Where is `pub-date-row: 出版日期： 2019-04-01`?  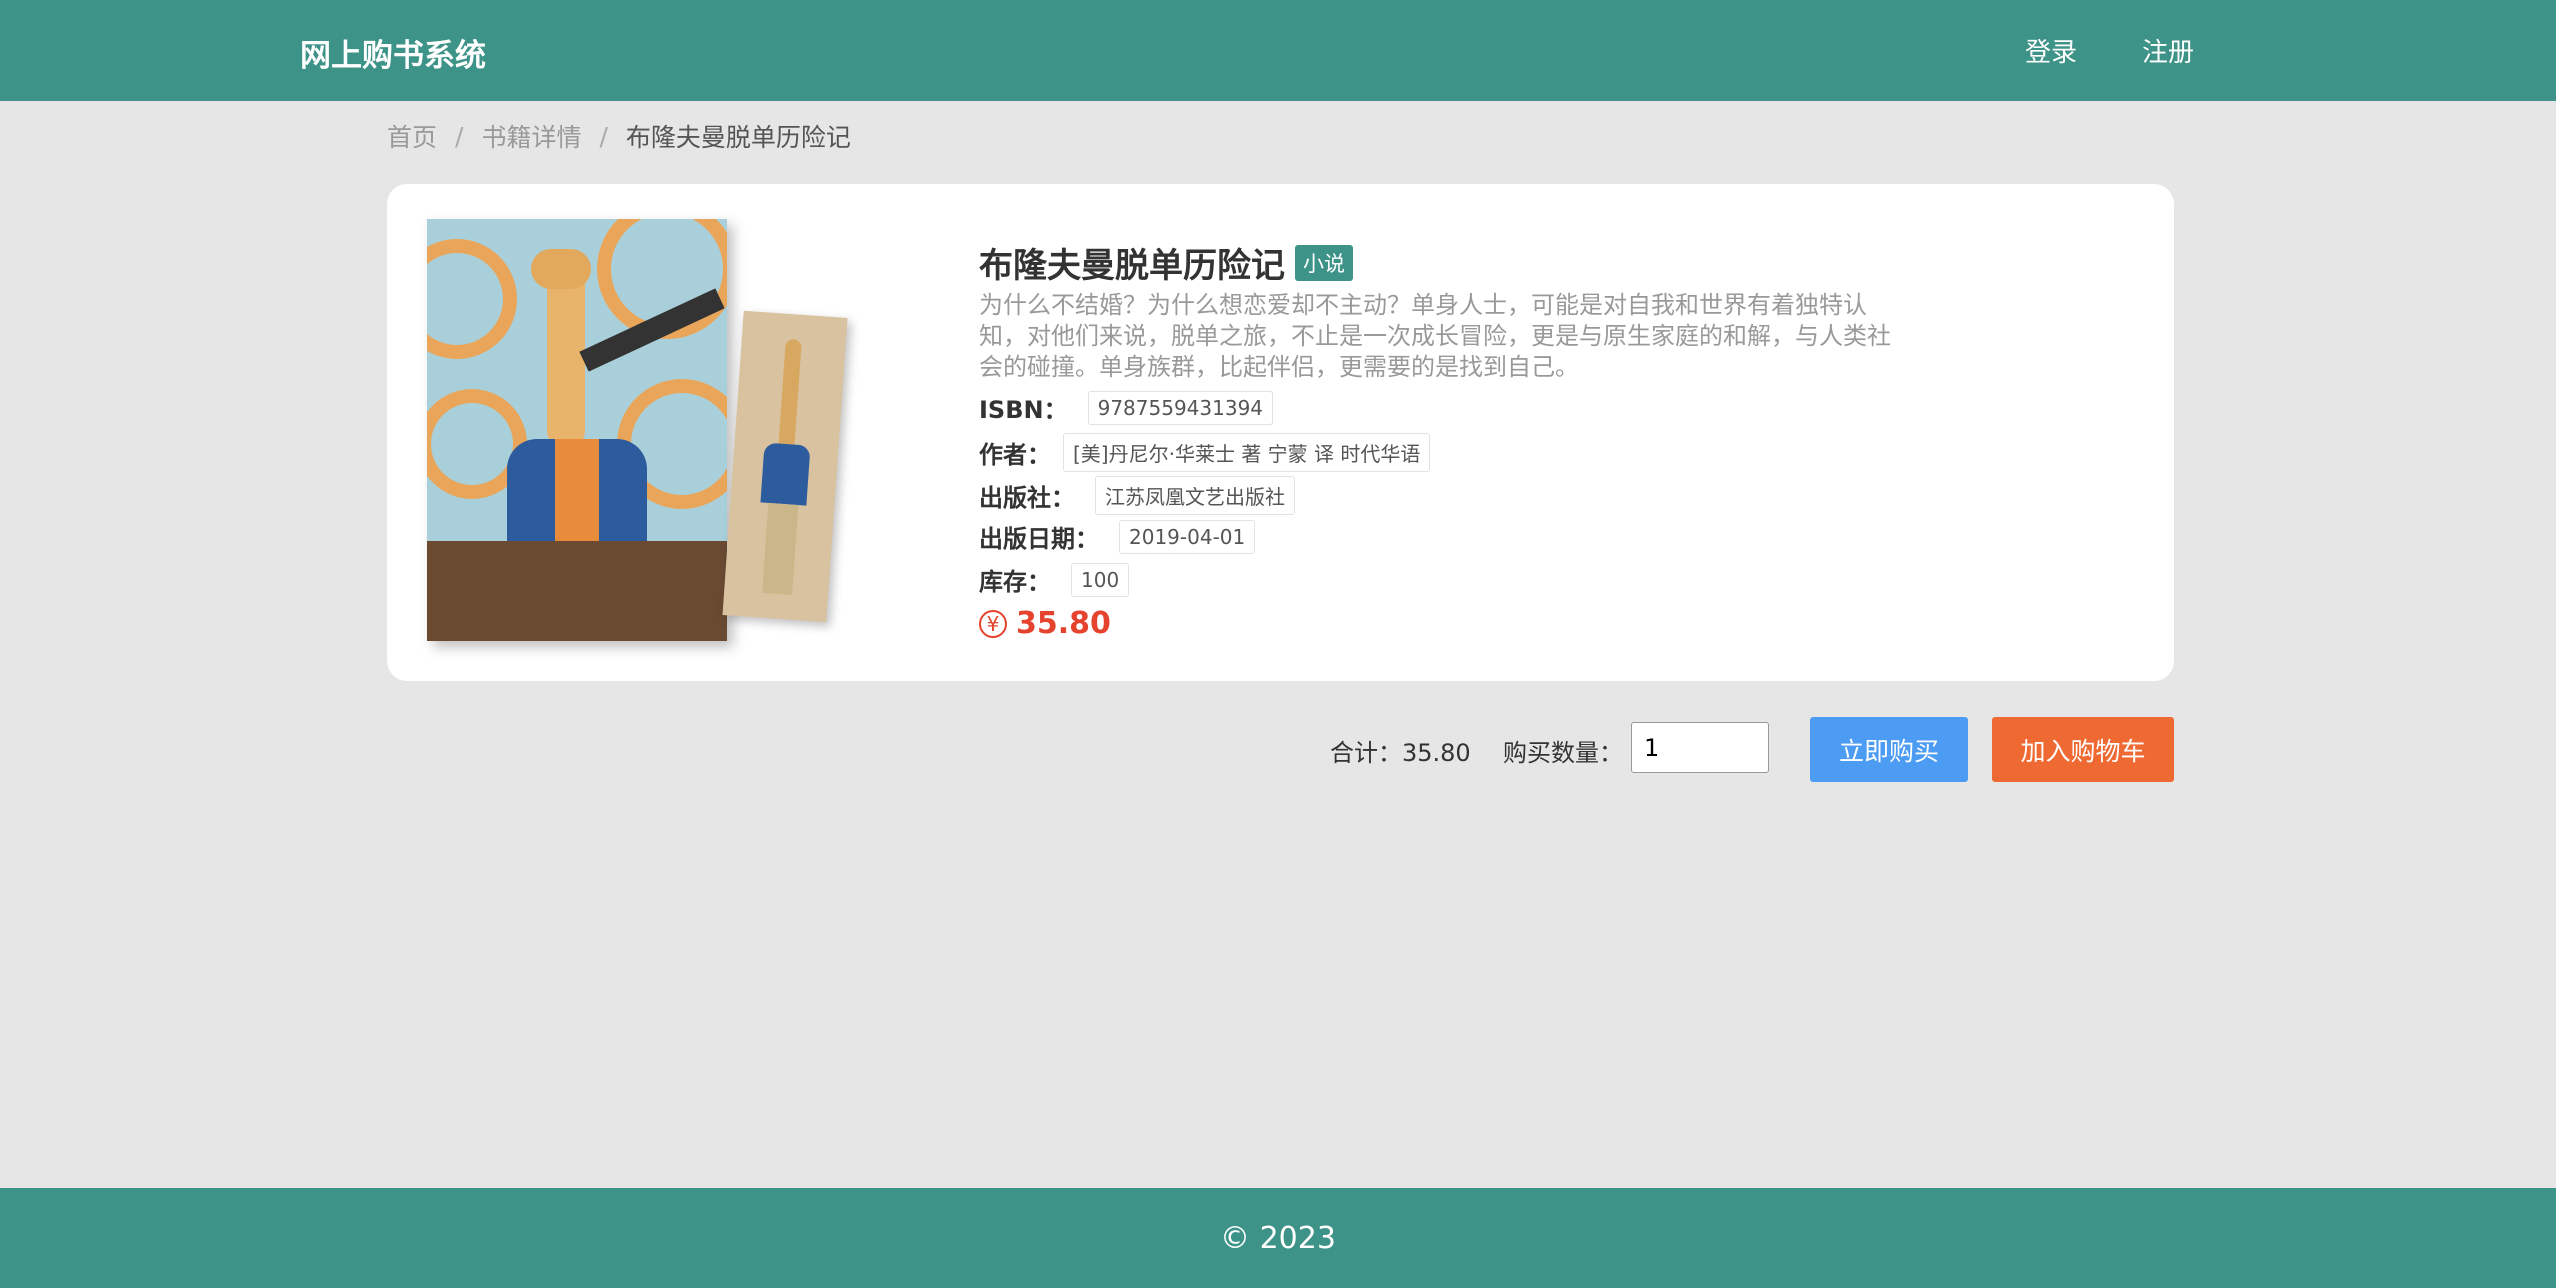 pub-date-row: 出版日期： 2019-04-01 is located at coordinates (1117, 536).